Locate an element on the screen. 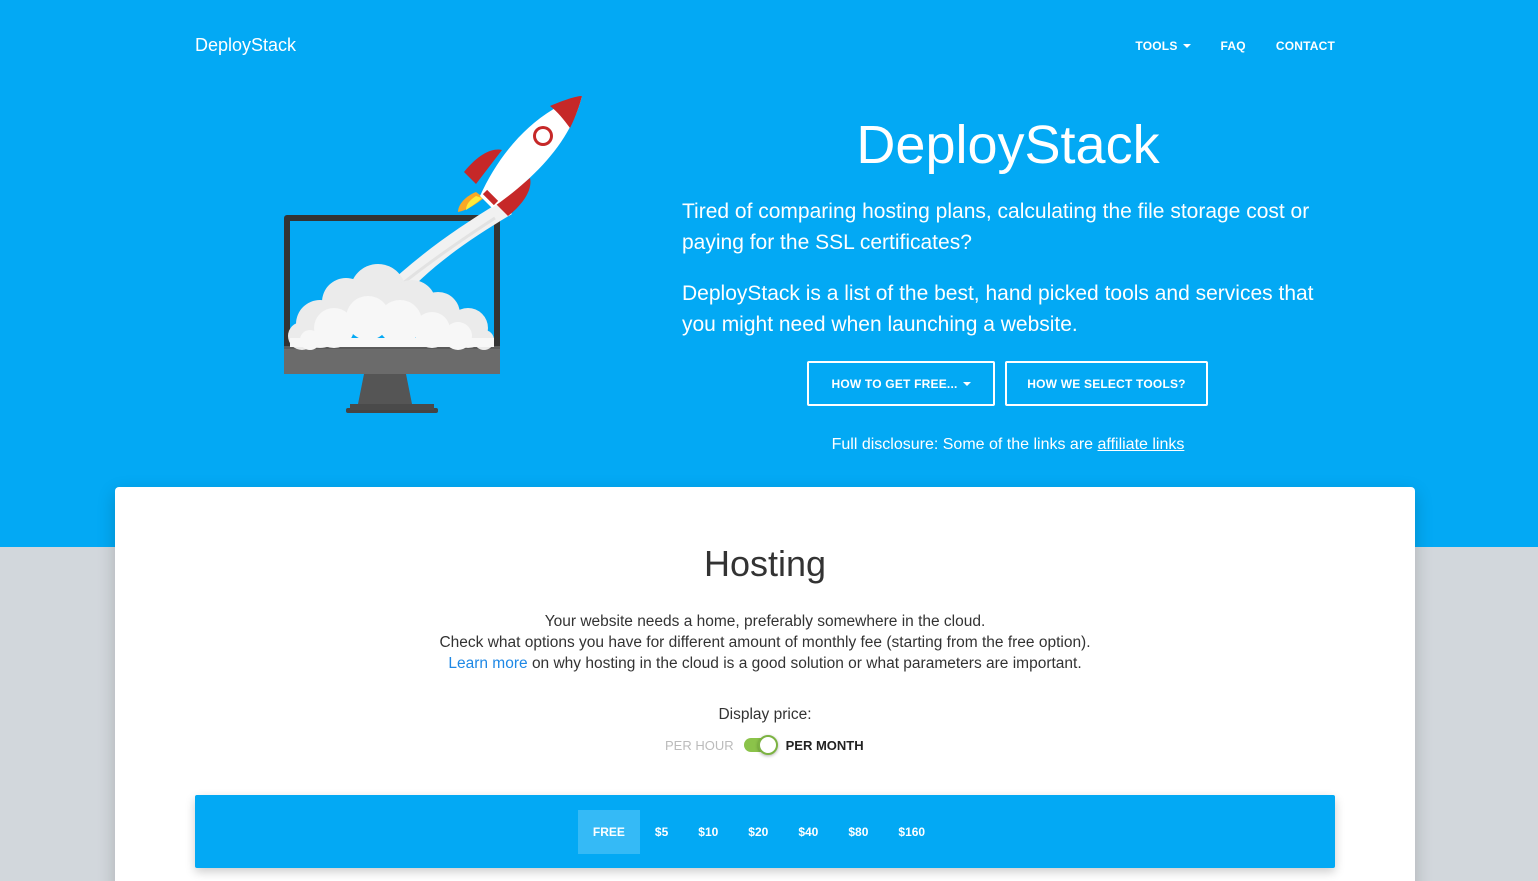  price-tab-160: $160 is located at coordinates (911, 832).